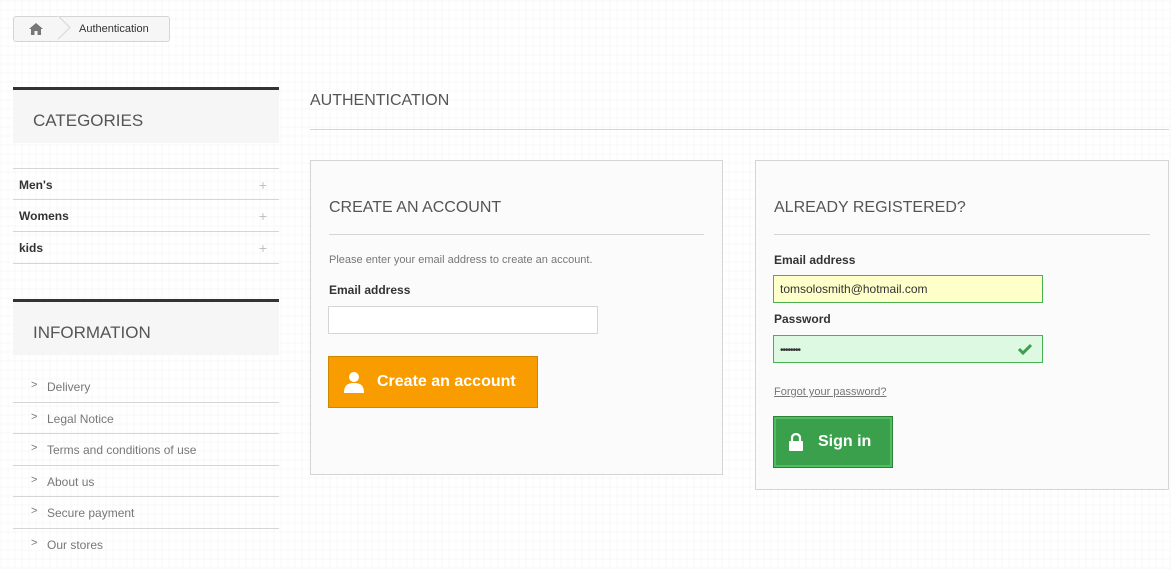  I want to click on create-email-input, so click(463, 320).